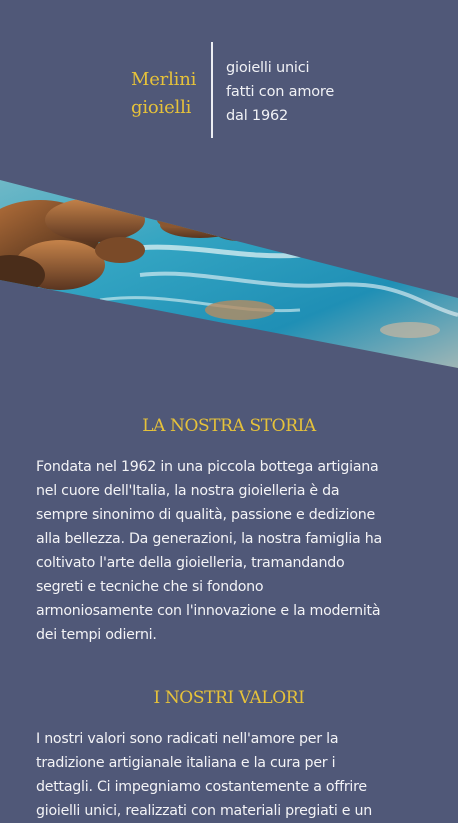 This screenshot has height=823, width=458. Describe the element at coordinates (150, 587) in the screenshot. I see `body-line: segreti e tecniche che si fondono` at that location.